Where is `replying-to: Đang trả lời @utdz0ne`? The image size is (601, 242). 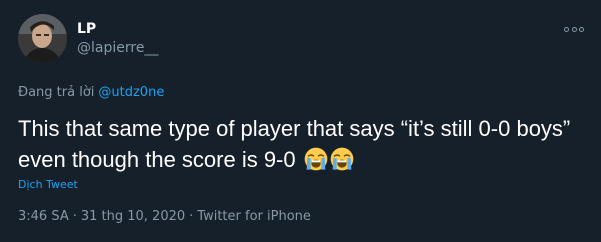 replying-to: Đang trả lời @utdz0ne is located at coordinates (91, 92).